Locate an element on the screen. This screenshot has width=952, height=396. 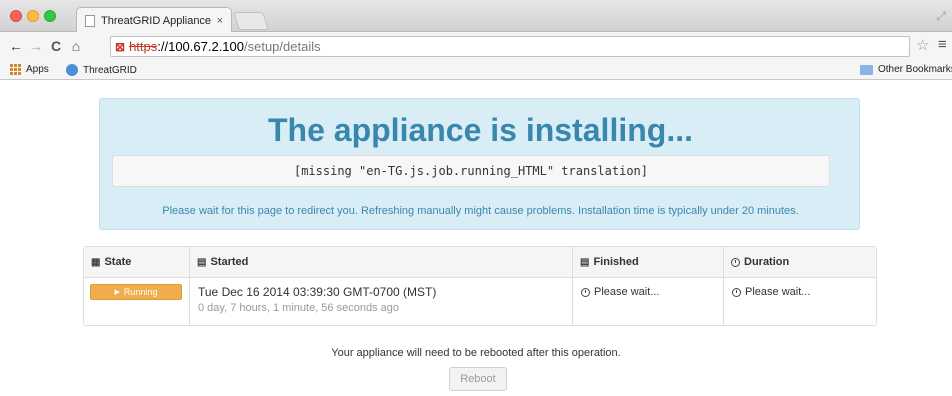
url-host: ://100.67.2.100 is located at coordinates (200, 46).